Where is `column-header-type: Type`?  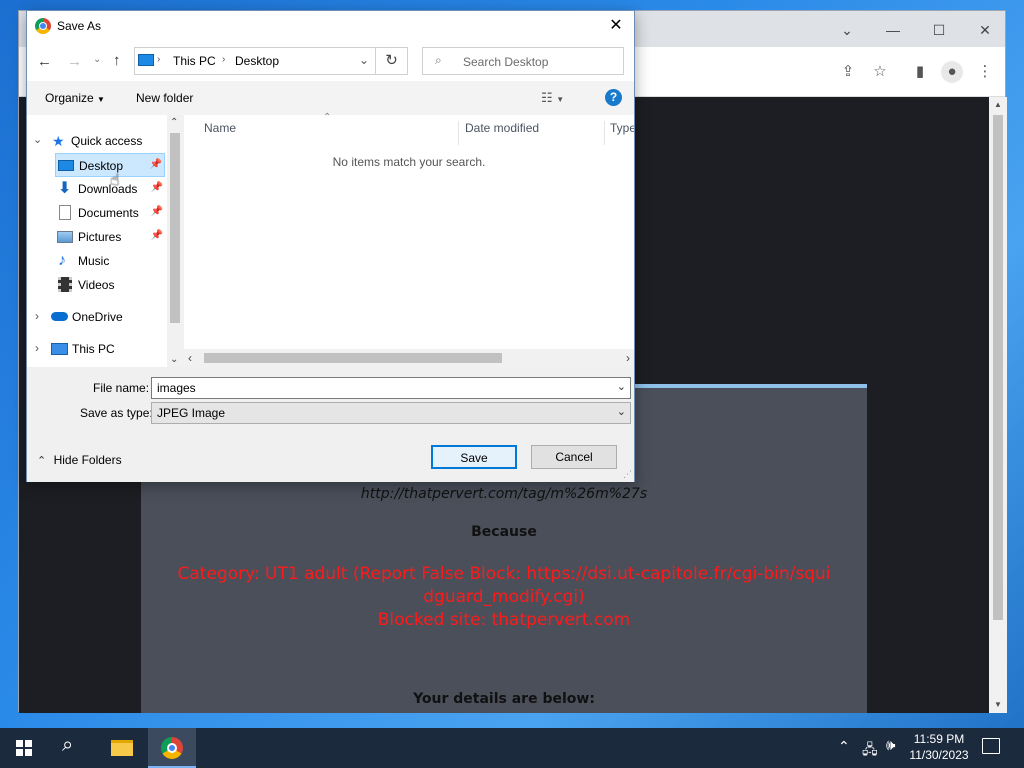
column-header-type: Type is located at coordinates (622, 133).